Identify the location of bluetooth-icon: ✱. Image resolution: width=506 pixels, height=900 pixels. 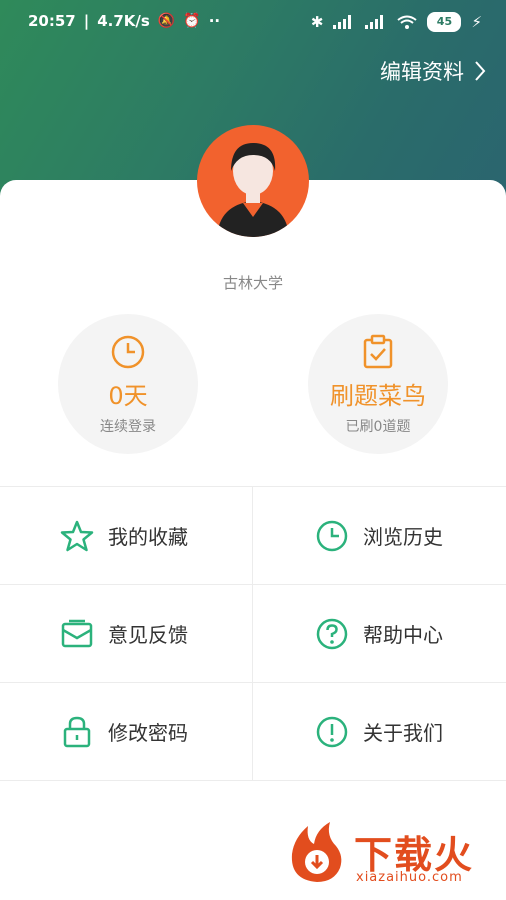
(317, 22).